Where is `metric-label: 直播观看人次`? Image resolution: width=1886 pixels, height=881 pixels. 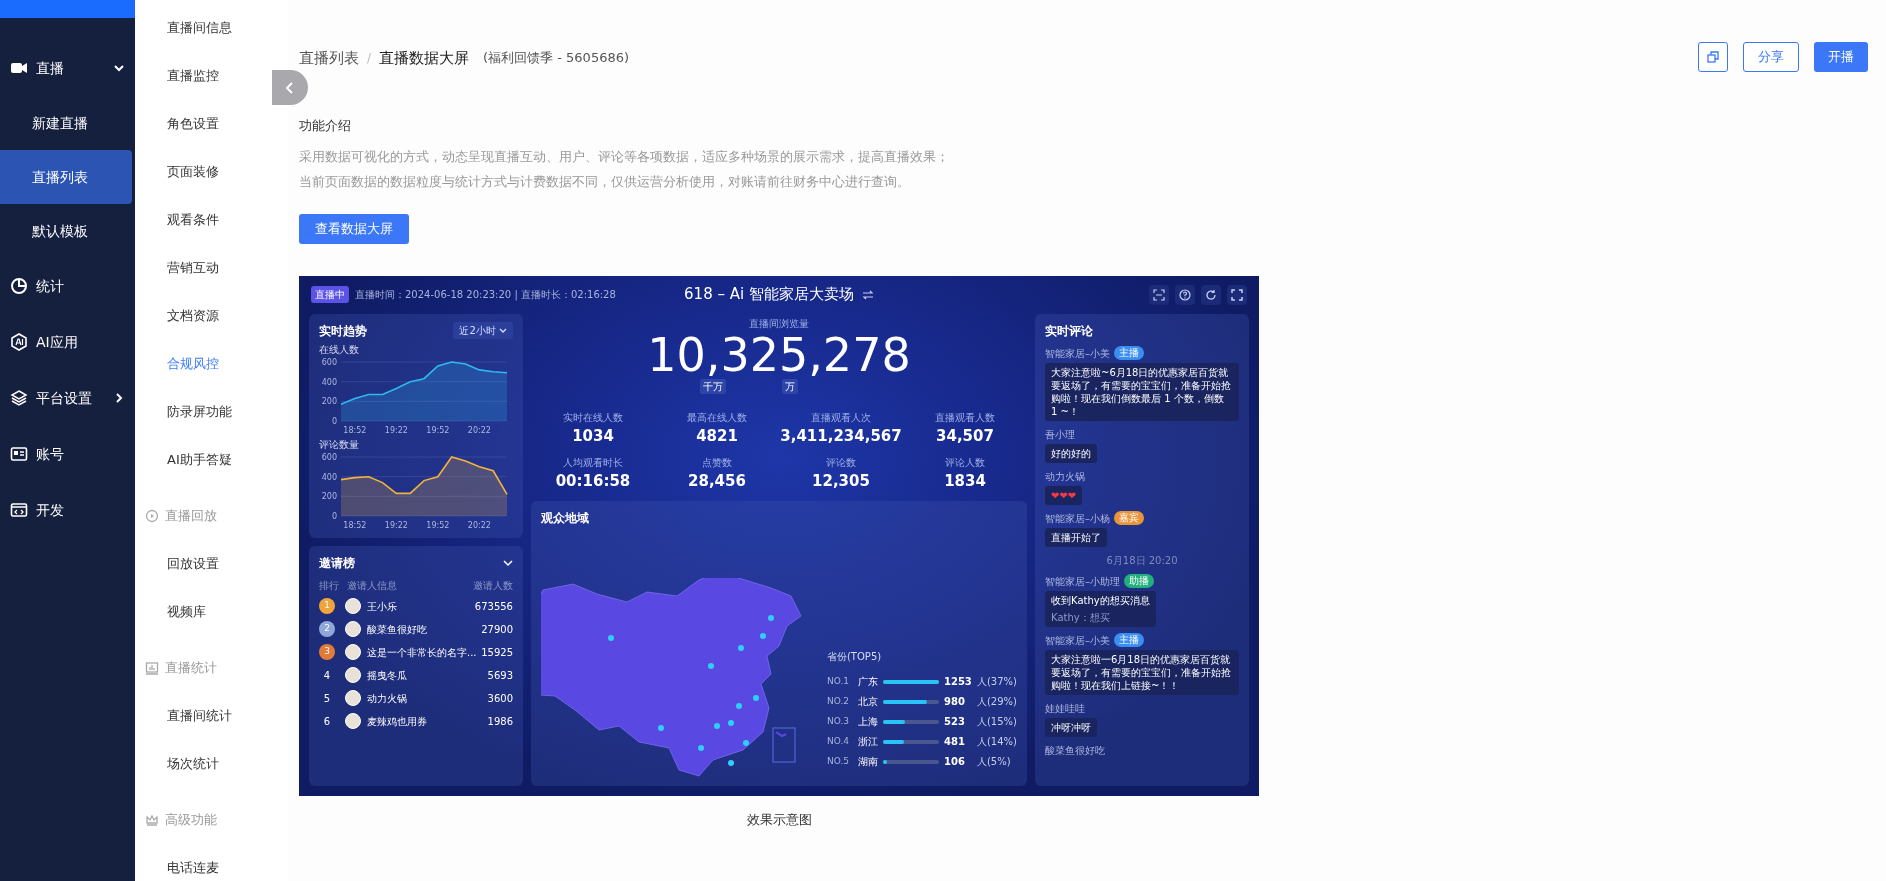 metric-label: 直播观看人次 is located at coordinates (841, 417).